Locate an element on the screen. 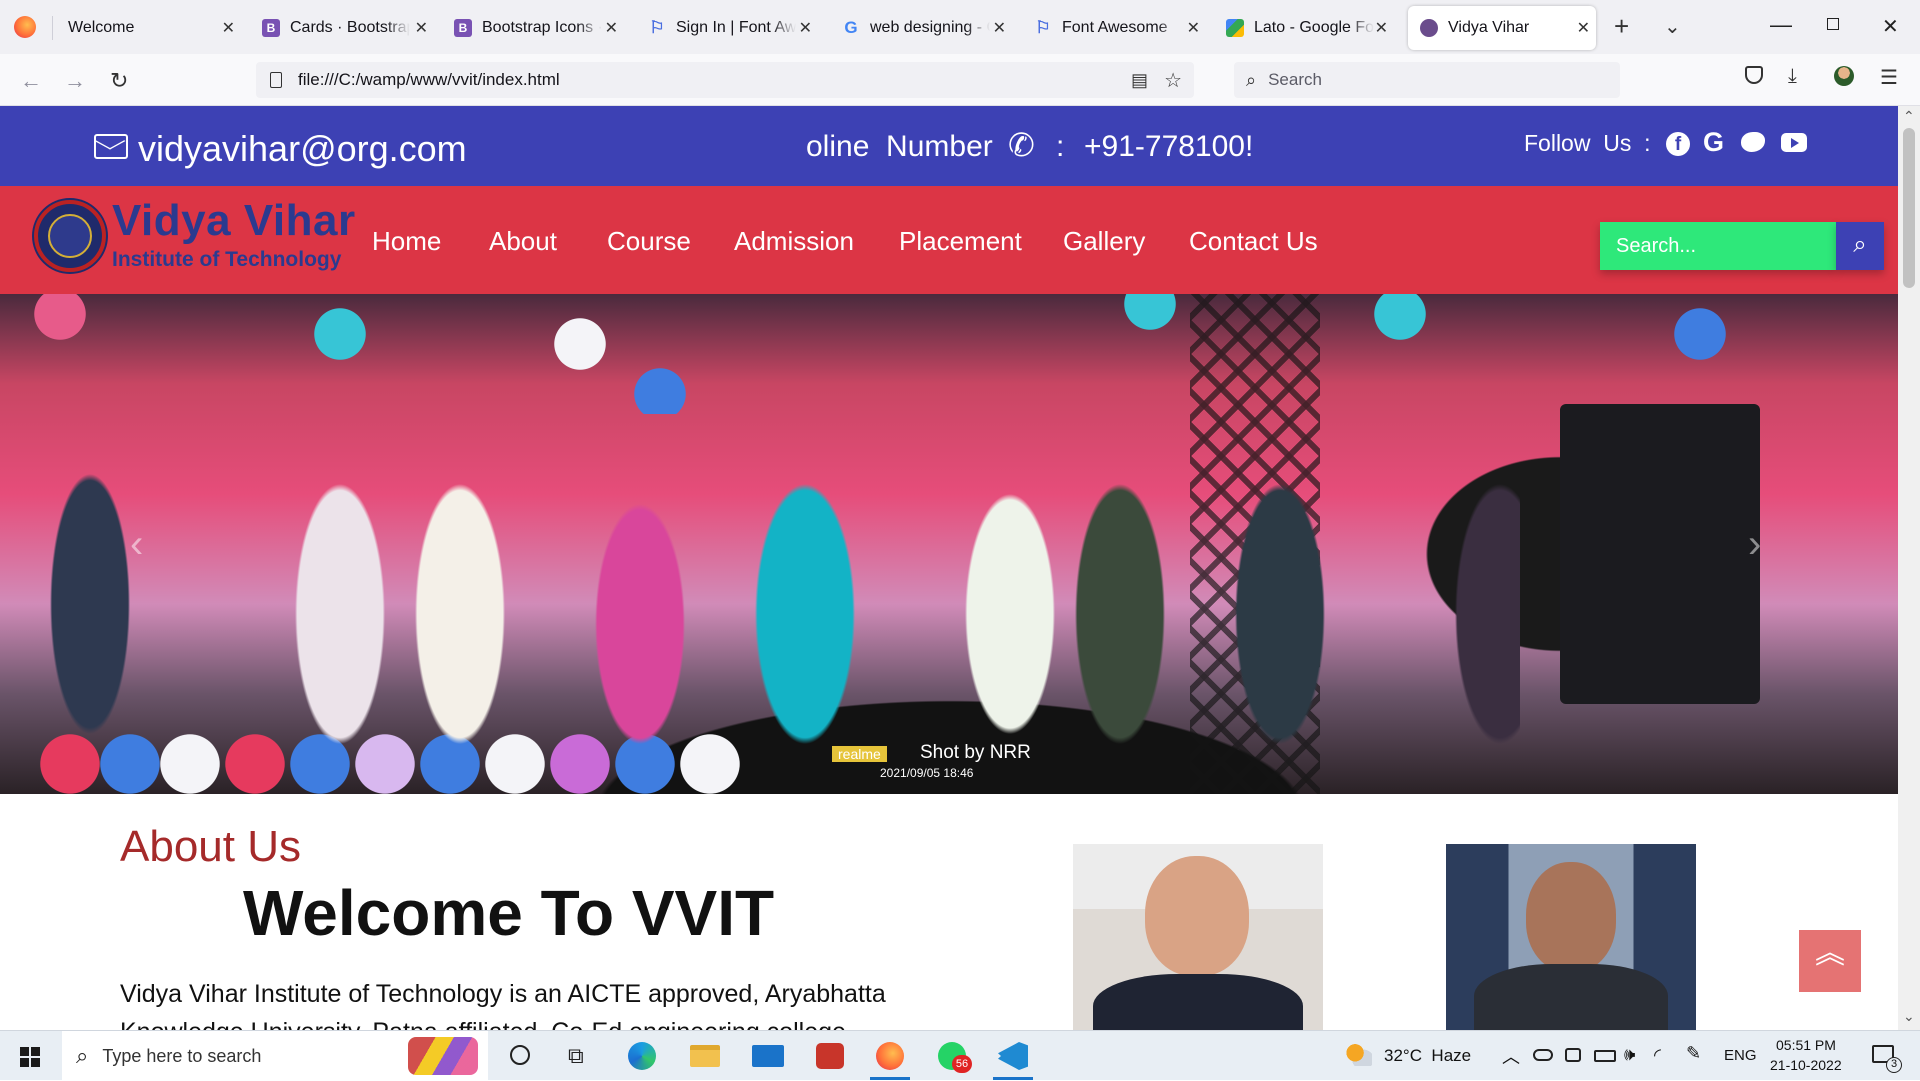 This screenshot has height=1081, width=1920. logo-title: Vidya Vihar is located at coordinates (234, 221).